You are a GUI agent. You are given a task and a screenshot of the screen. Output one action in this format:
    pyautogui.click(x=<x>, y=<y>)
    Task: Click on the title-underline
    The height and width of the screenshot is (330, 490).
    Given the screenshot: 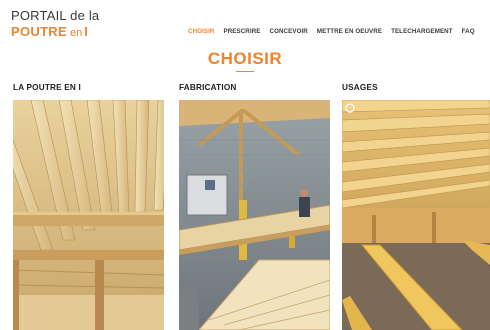 What is the action you would take?
    pyautogui.click(x=245, y=71)
    